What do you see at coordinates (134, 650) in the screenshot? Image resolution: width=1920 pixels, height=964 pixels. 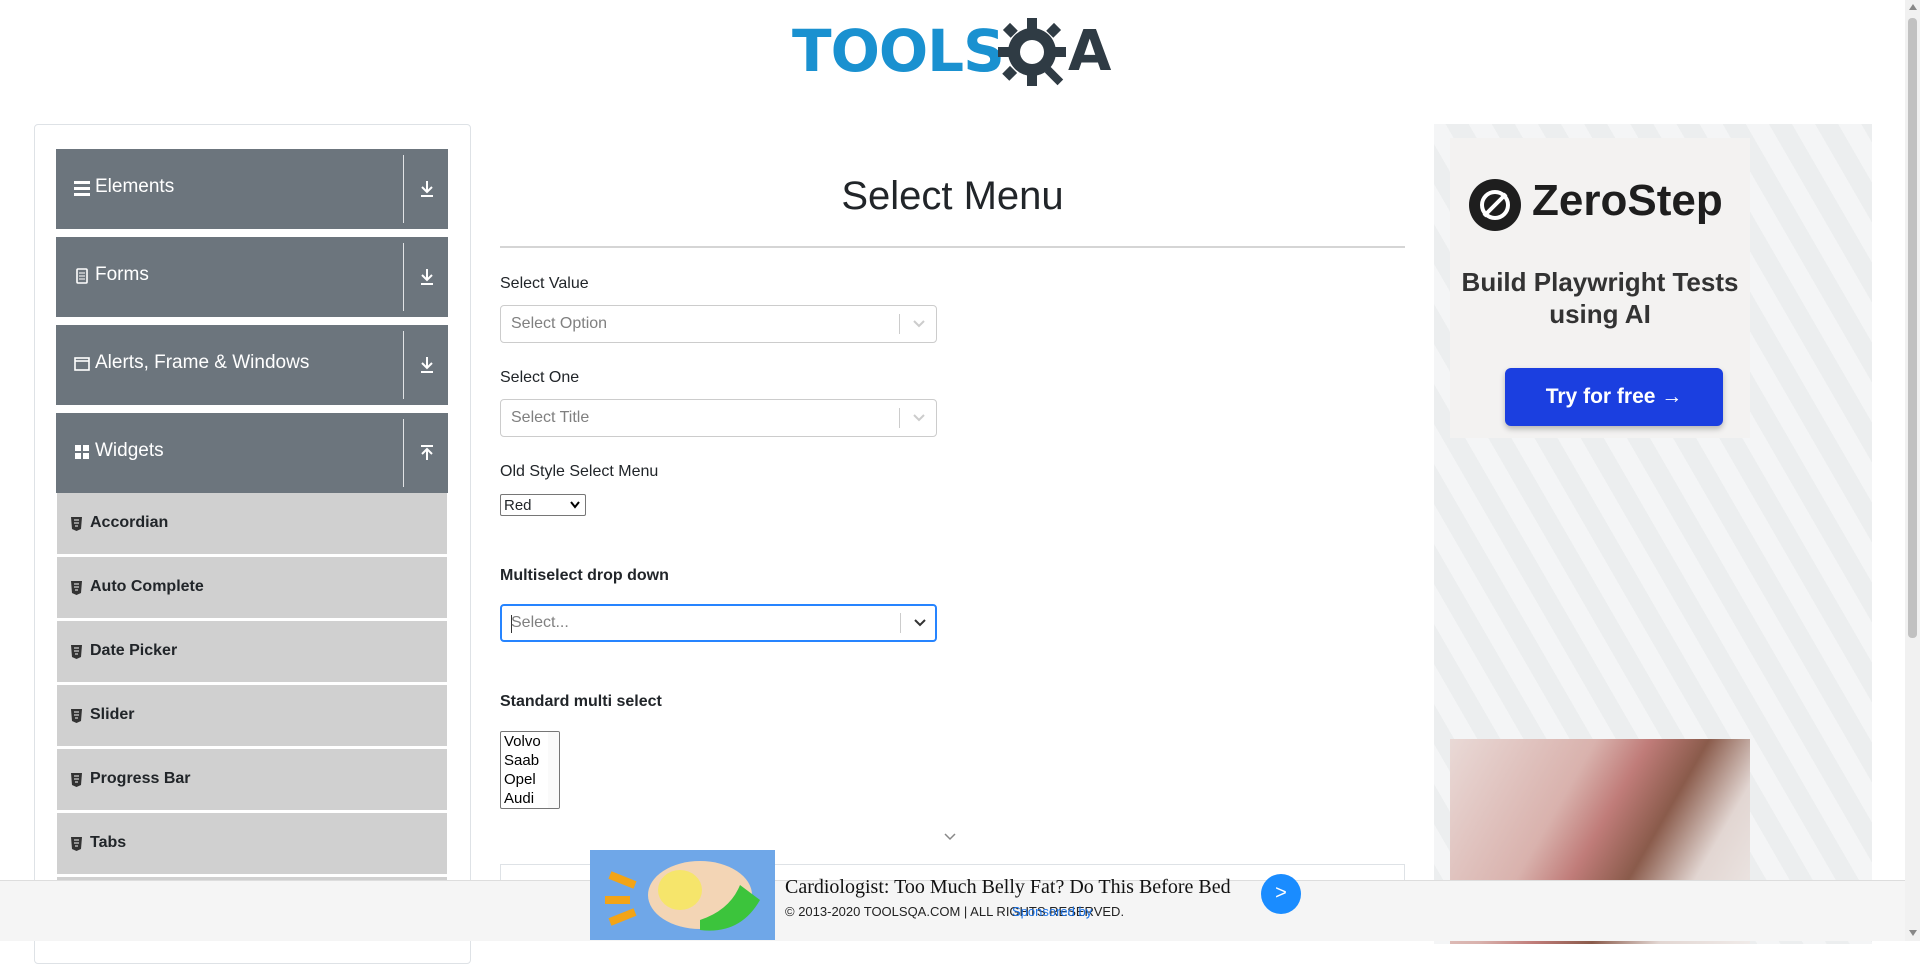 I see `sidebar-item-label: Date Picker` at bounding box center [134, 650].